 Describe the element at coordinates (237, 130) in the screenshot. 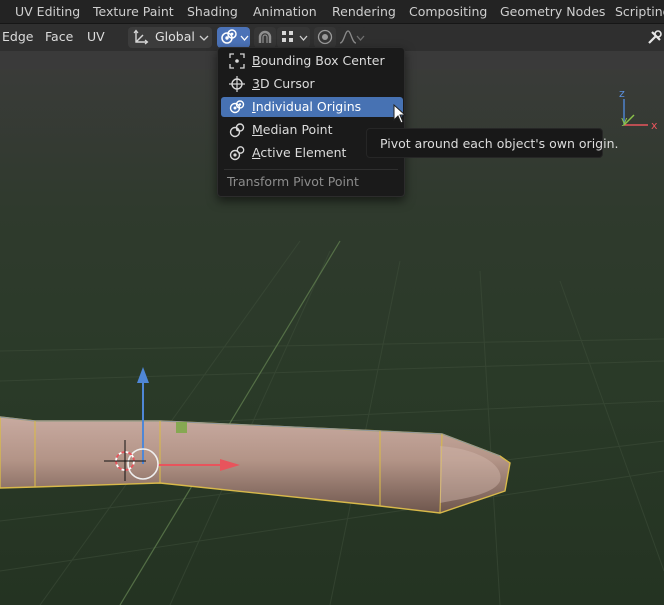

I see `median-point-icon` at that location.